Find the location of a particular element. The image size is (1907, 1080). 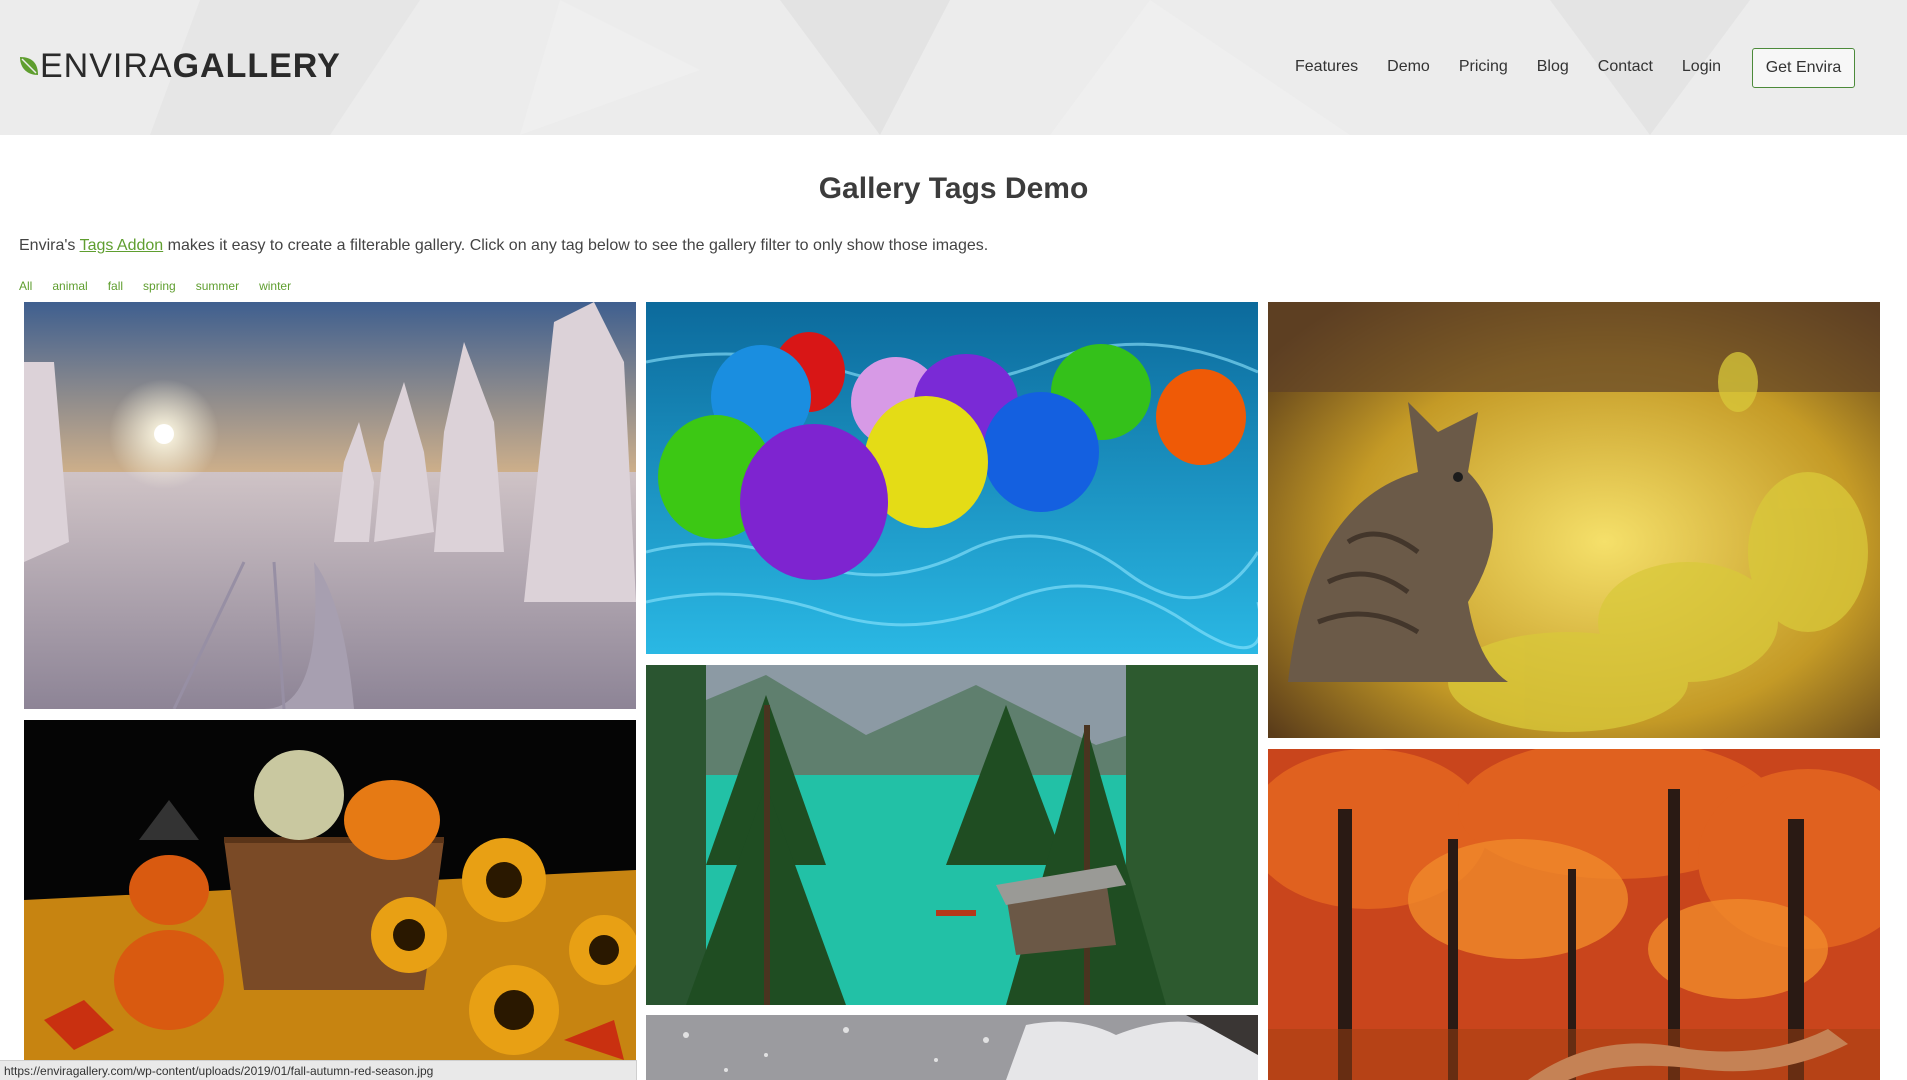

envira-logo: ENVIRAGALLERY is located at coordinates (179, 66).